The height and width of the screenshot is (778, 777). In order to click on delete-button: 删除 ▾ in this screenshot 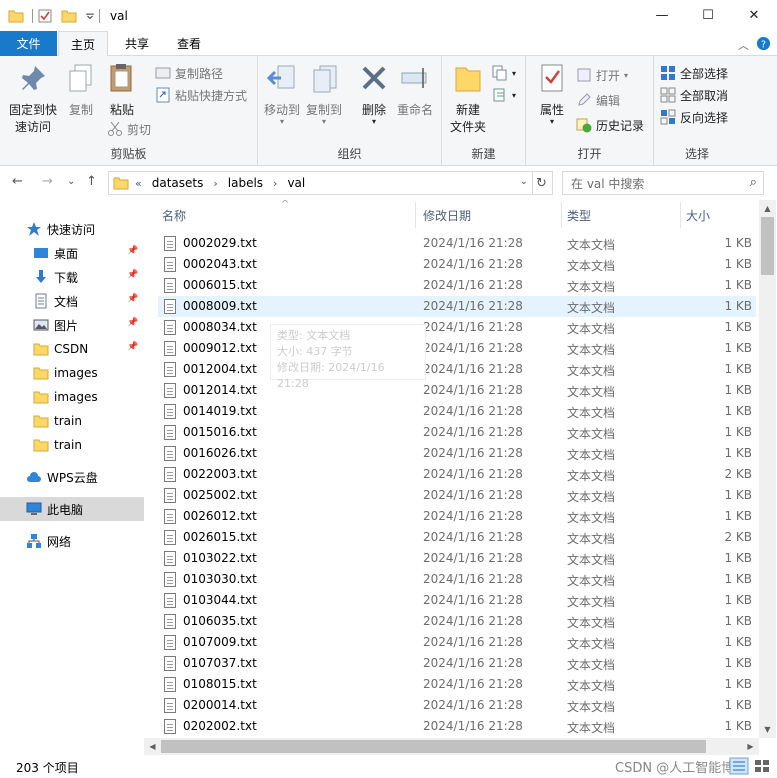, I will do `click(374, 94)`.